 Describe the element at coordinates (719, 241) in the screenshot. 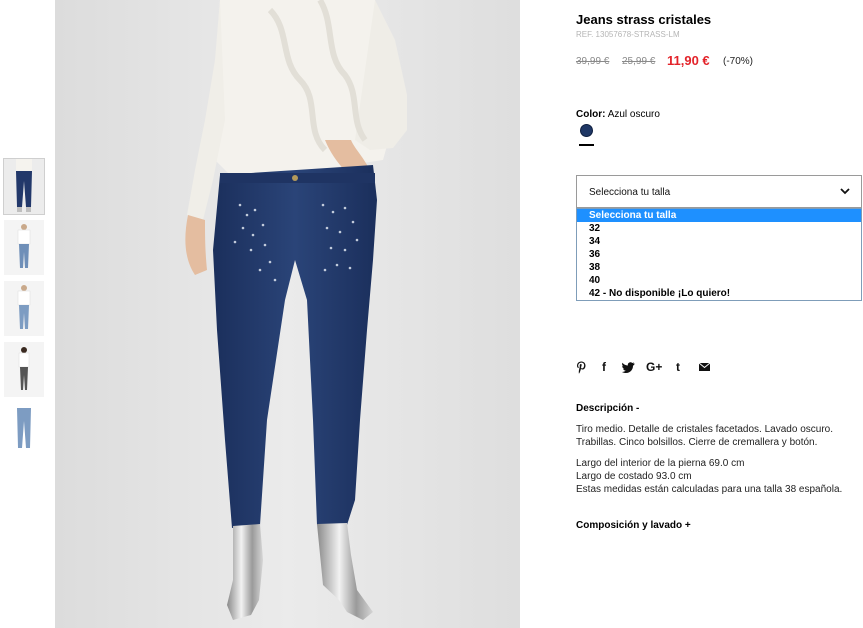

I see `size-option: 34` at that location.